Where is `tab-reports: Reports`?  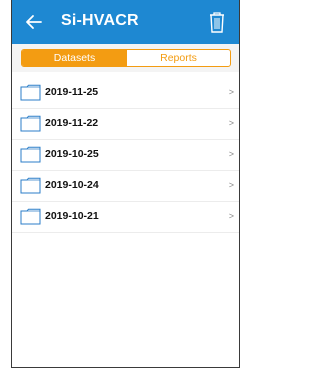 tab-reports: Reports is located at coordinates (178, 58).